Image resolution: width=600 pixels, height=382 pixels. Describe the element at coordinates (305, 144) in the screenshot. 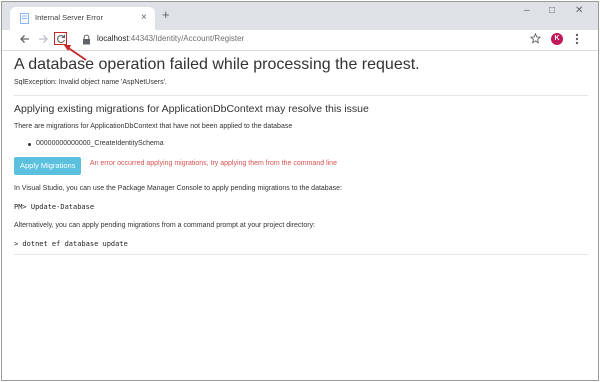

I see `list-item: 00000000000000_CreateIdentitySchema` at that location.